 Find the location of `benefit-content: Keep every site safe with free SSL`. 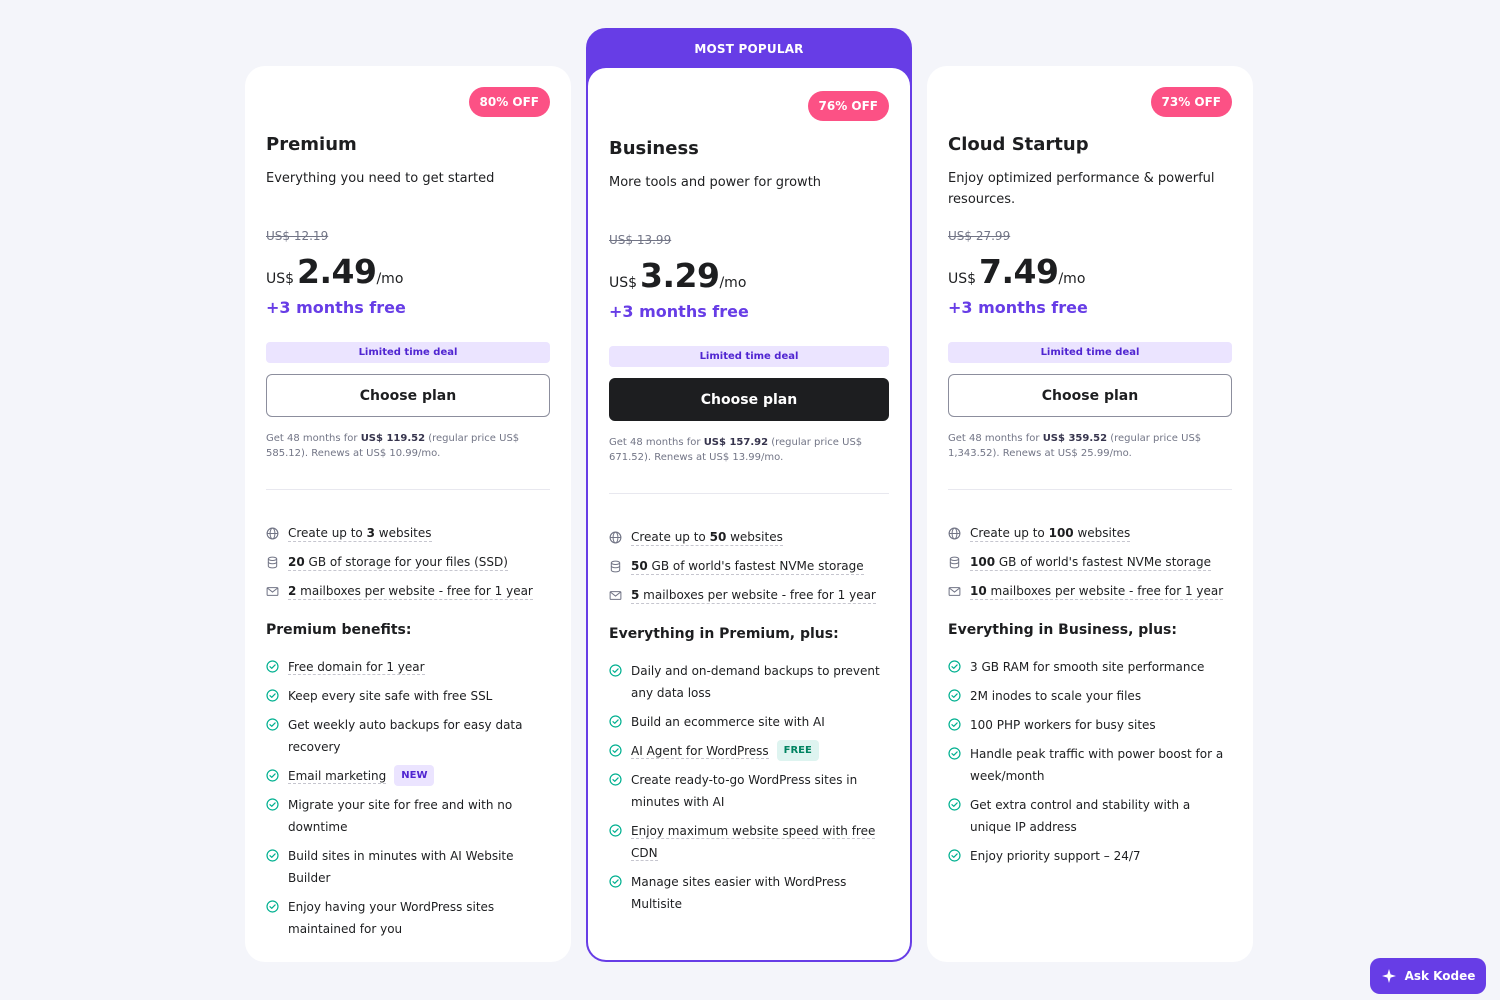

benefit-content: Keep every site safe with free SSL is located at coordinates (390, 696).